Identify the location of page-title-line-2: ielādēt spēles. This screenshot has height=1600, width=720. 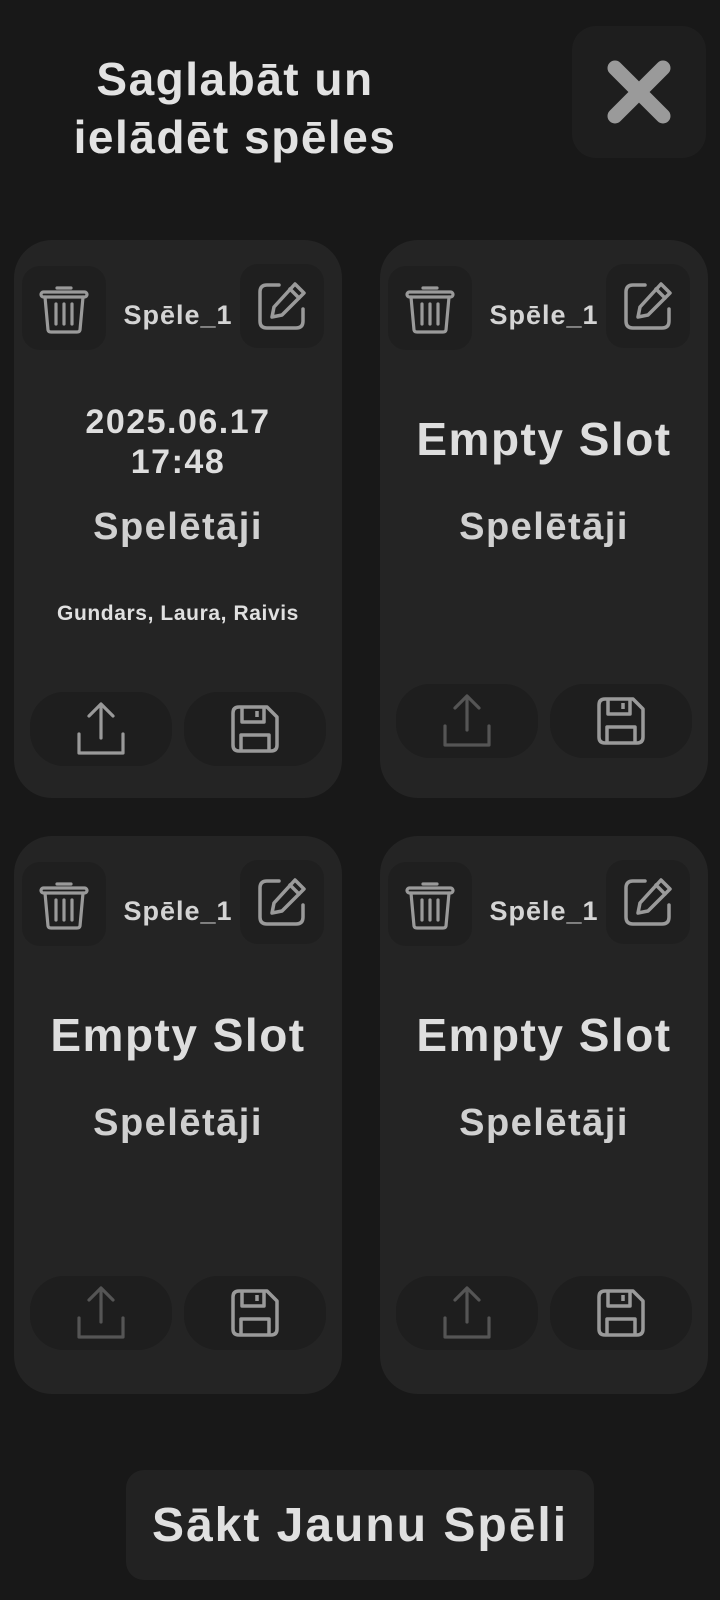
(235, 137).